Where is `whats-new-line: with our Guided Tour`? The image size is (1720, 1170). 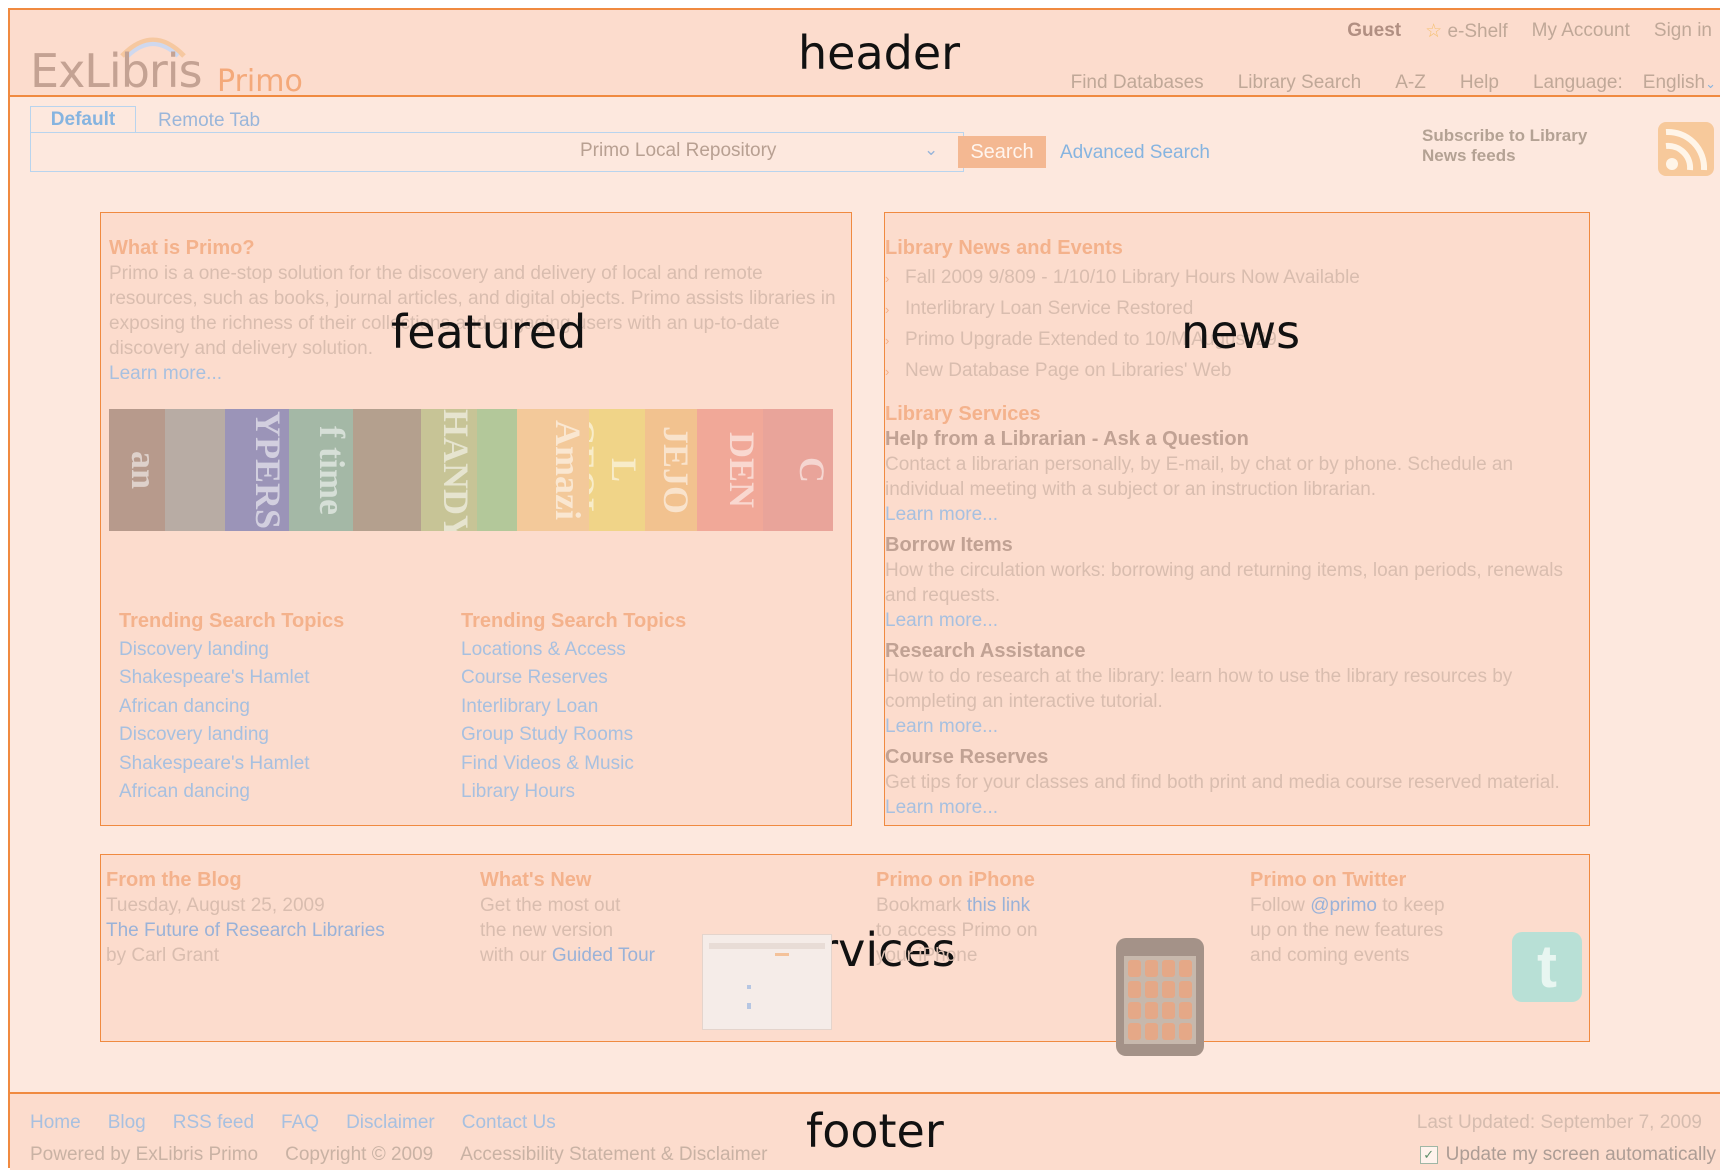
whats-new-line: with our Guided Tour is located at coordinates (567, 955).